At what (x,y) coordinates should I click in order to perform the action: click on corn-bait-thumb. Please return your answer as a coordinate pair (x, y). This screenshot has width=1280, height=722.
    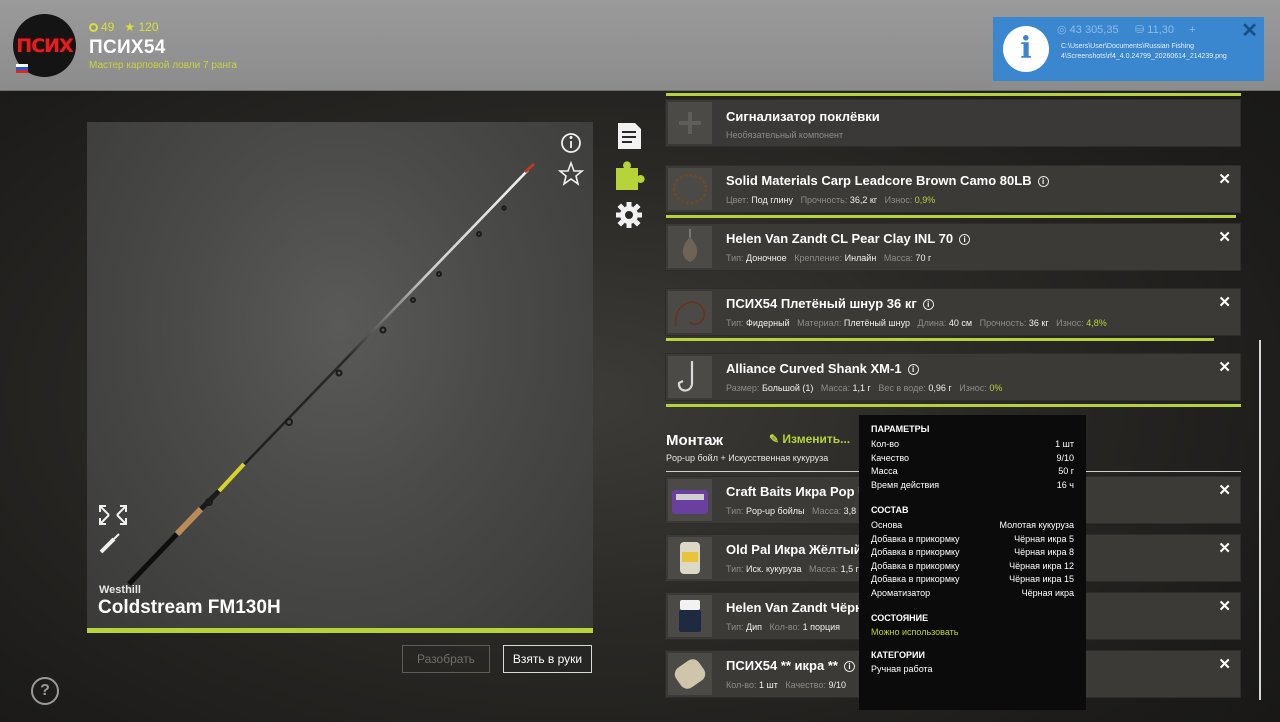
    Looking at the image, I should click on (690, 558).